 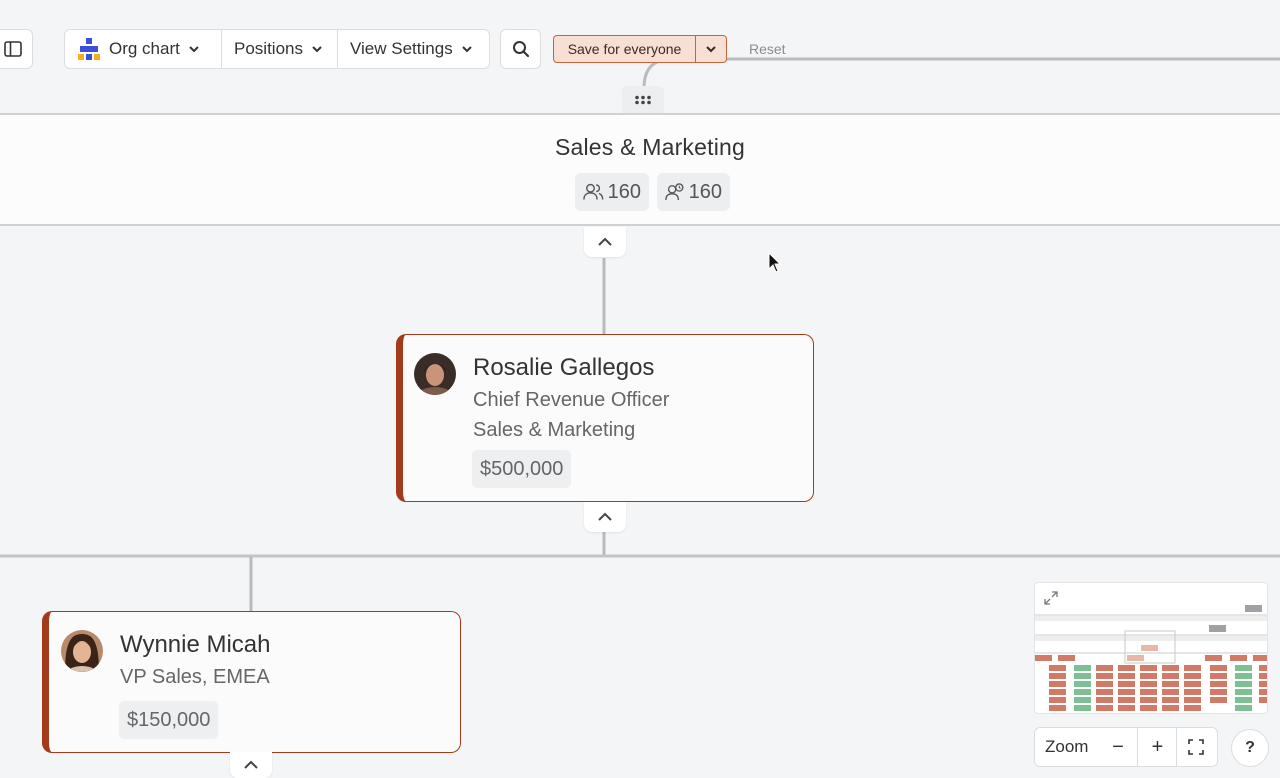 What do you see at coordinates (554, 430) in the screenshot?
I see `card-department: Sales & Marketing` at bounding box center [554, 430].